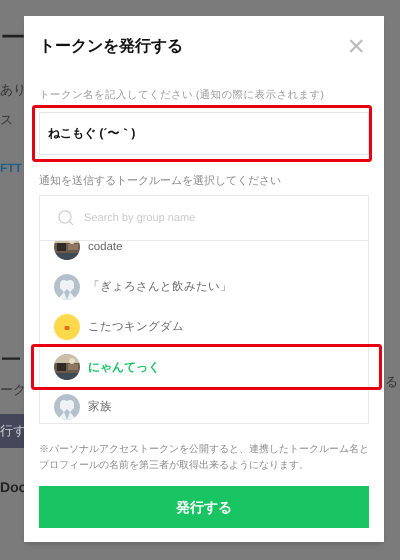  Describe the element at coordinates (204, 133) in the screenshot. I see `token-name-field: ねこもぐ (´〜｀)` at that location.